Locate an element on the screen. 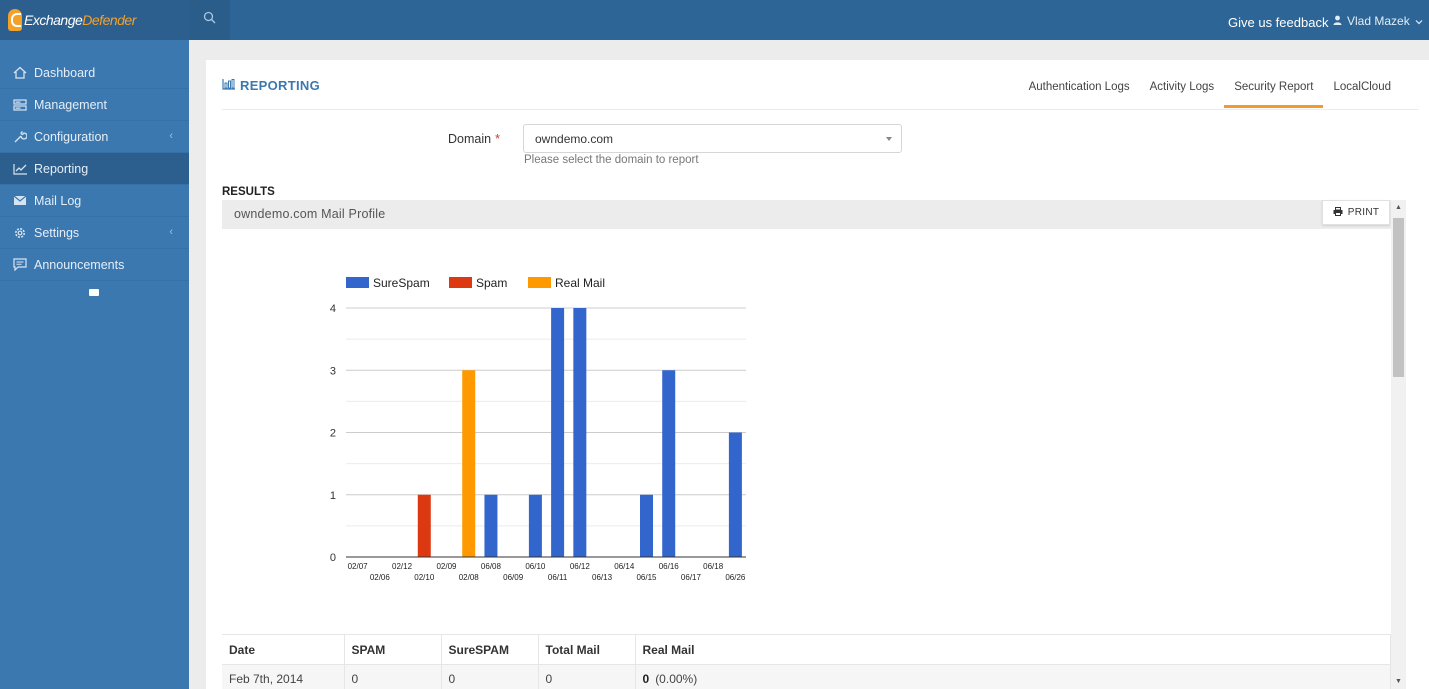  legend-label: Spam is located at coordinates (491, 283).